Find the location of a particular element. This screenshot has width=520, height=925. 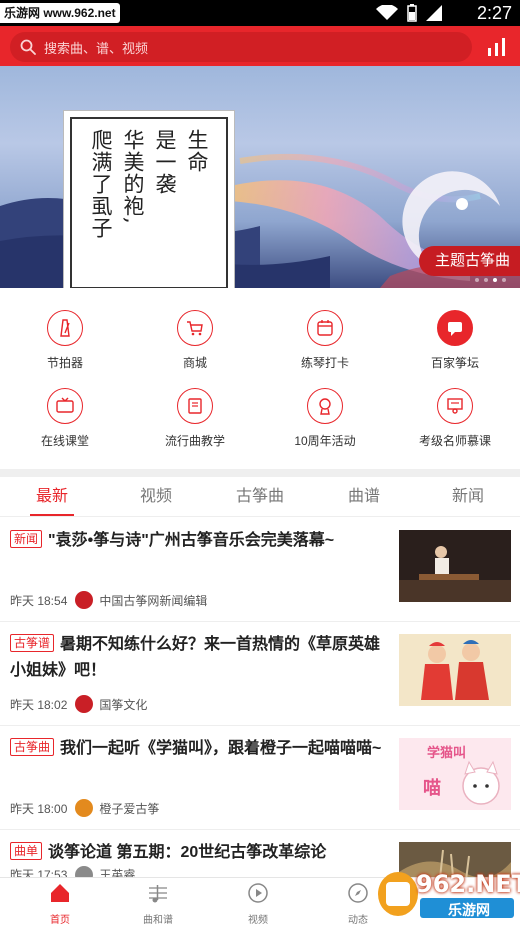

article-thumbnail is located at coordinates (455, 566).